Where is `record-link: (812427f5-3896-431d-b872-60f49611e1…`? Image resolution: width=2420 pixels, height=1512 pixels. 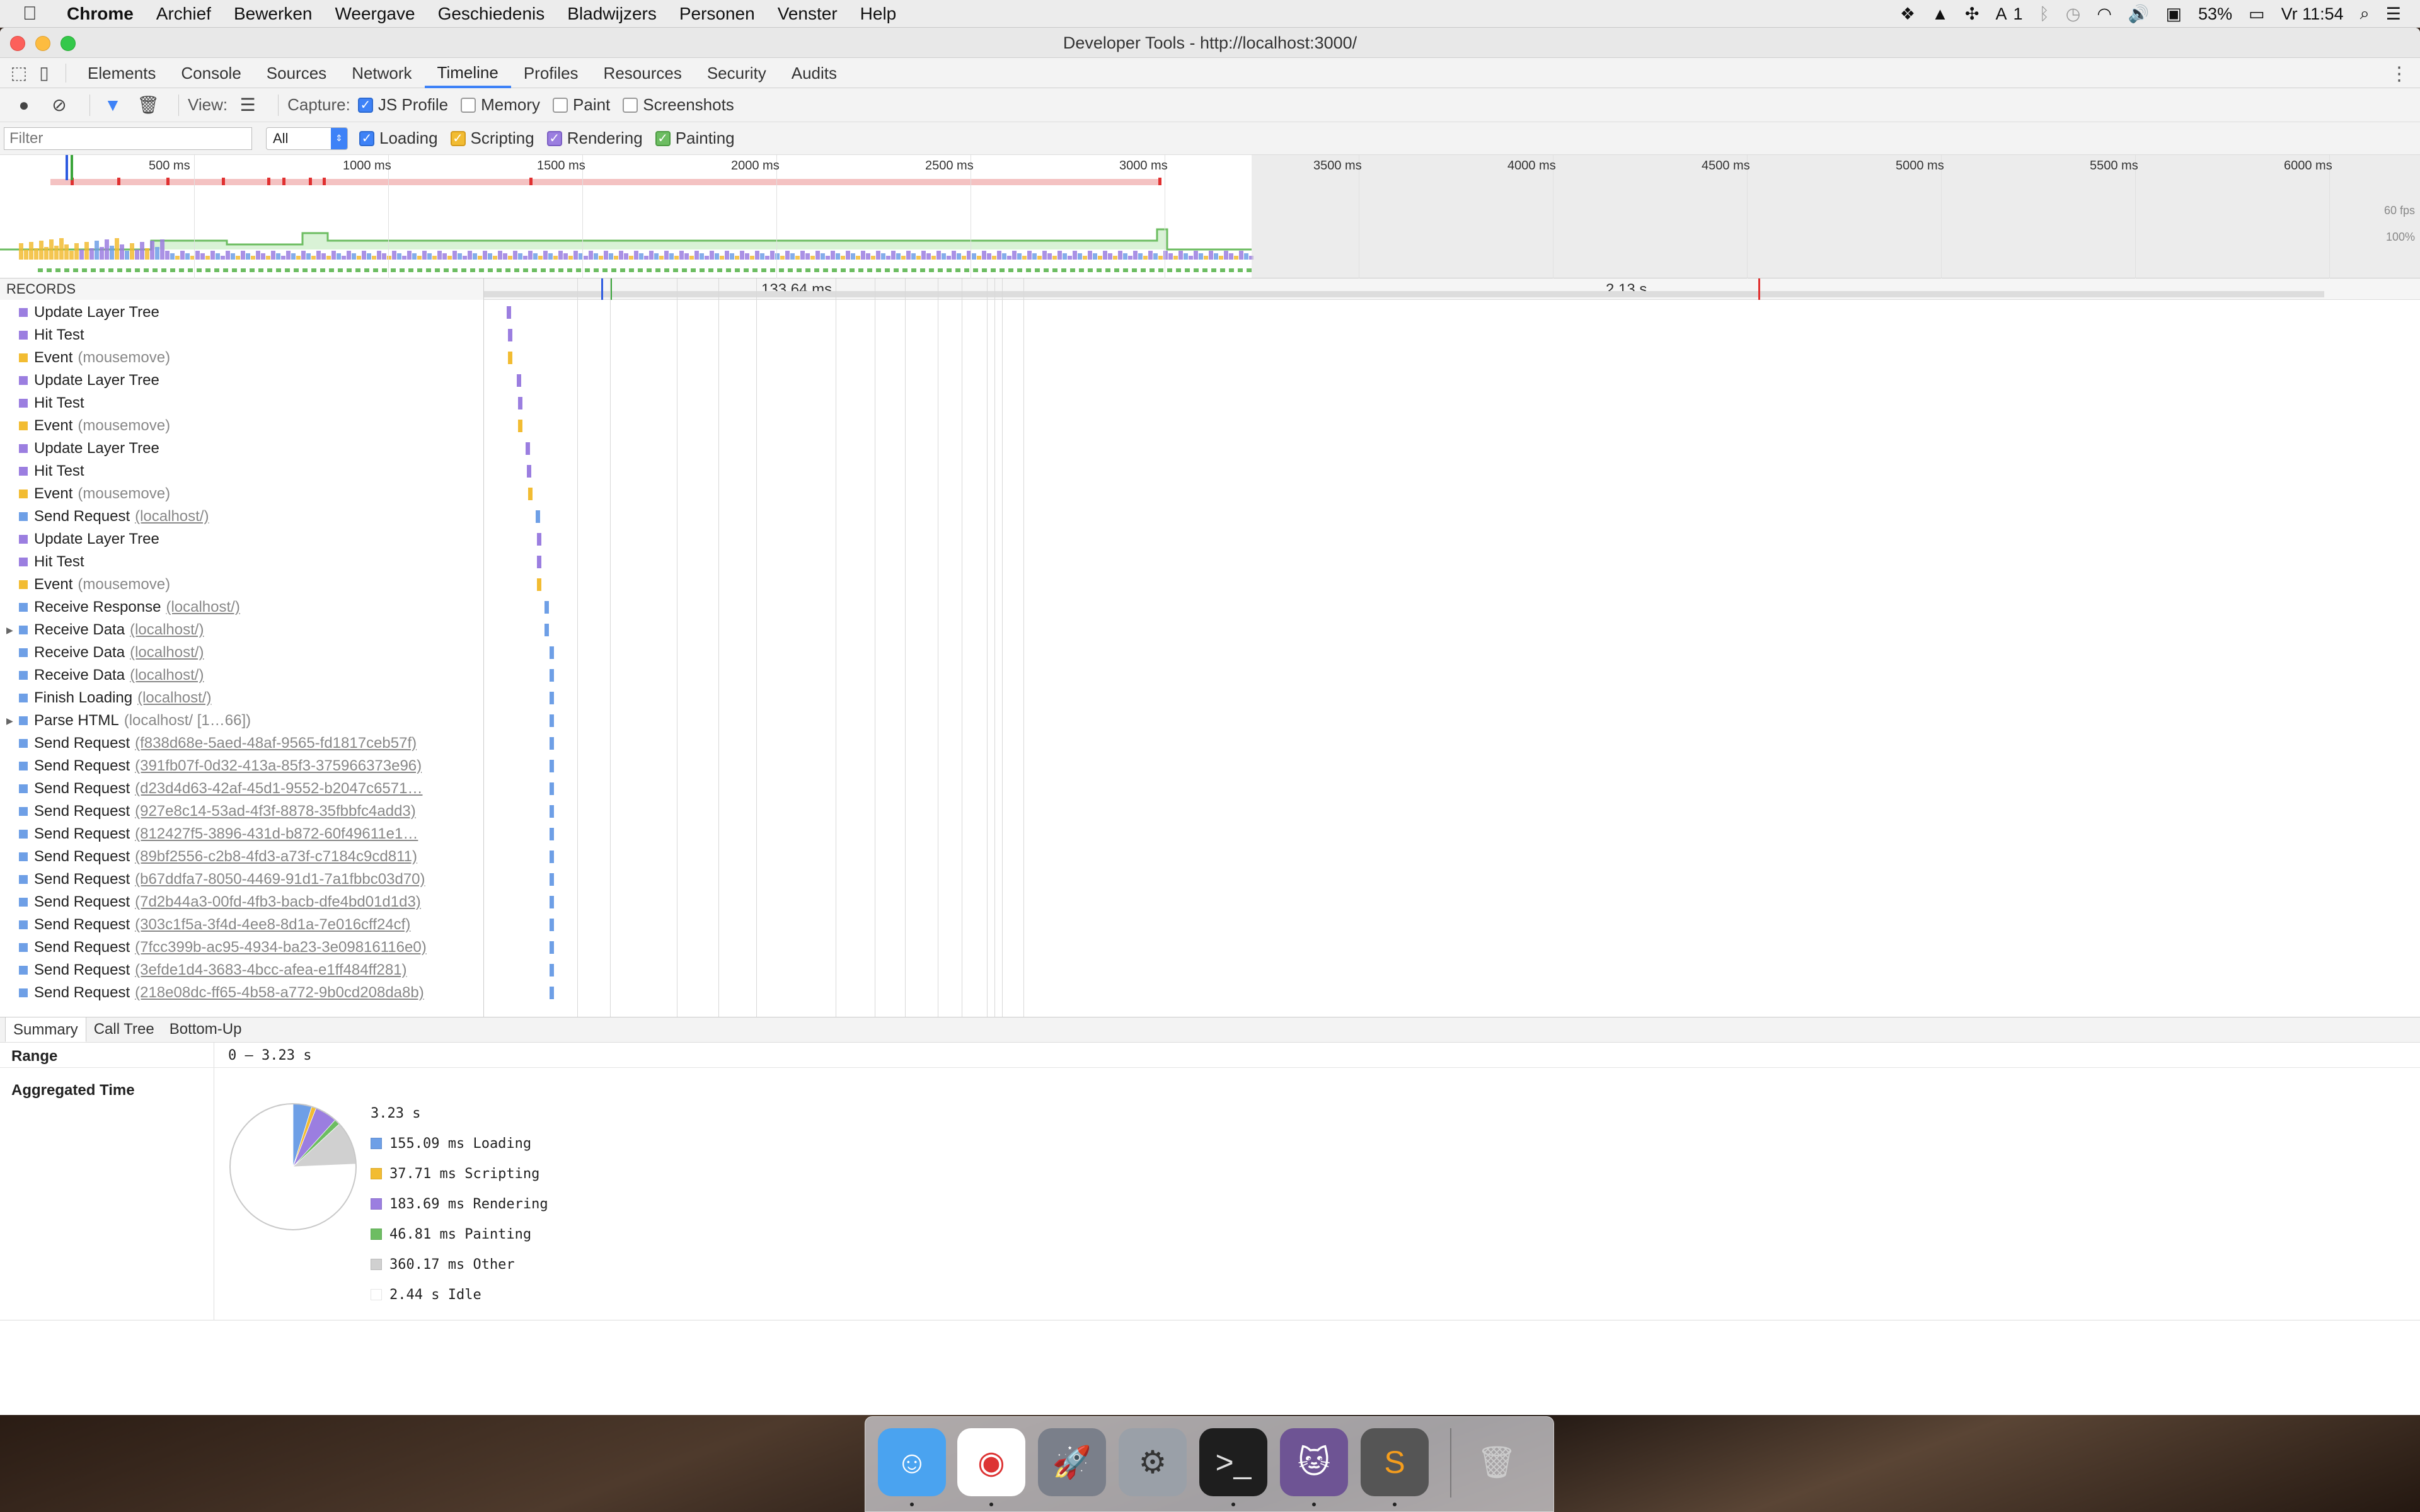
record-link: (812427f5-3896-431d-b872-60f49611e1… is located at coordinates (276, 834).